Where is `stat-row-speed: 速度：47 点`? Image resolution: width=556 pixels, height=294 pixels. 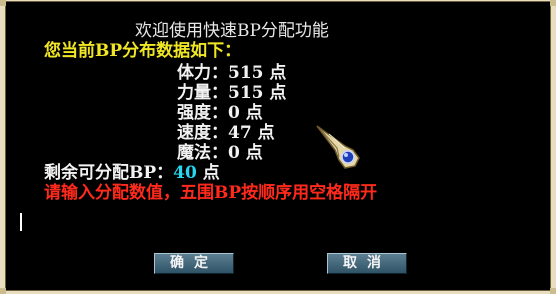
stat-row-speed: 速度：47 点 is located at coordinates (226, 133).